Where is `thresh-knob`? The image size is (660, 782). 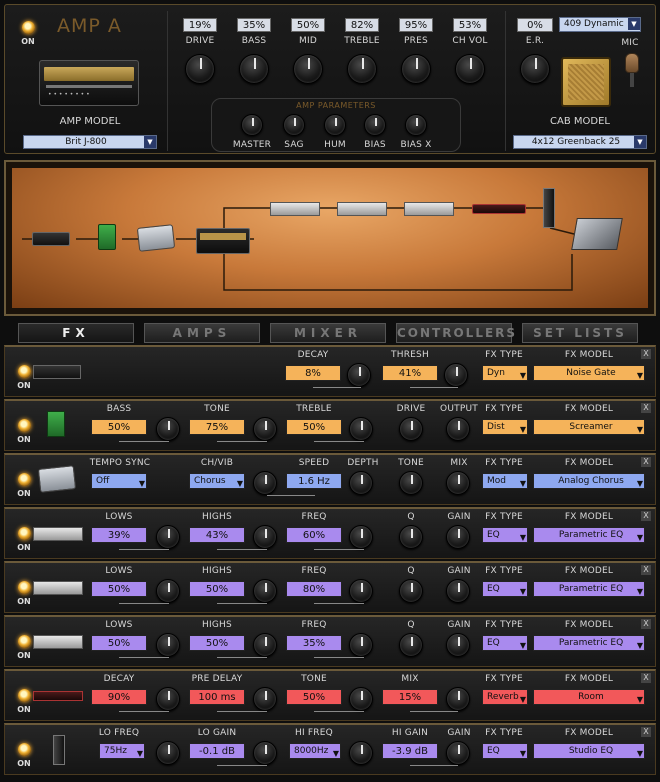 thresh-knob is located at coordinates (456, 375).